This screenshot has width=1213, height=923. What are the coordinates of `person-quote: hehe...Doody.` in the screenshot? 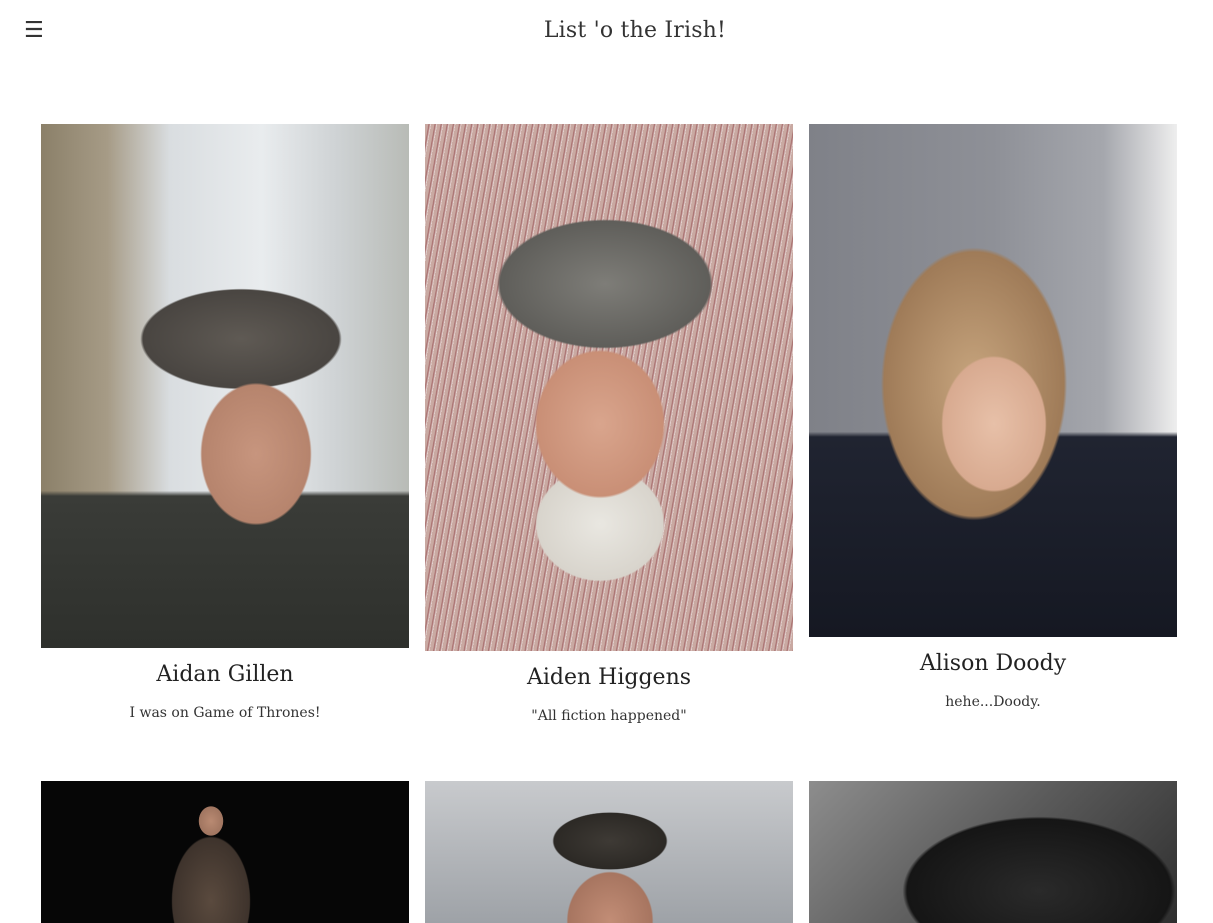 It's located at (993, 702).